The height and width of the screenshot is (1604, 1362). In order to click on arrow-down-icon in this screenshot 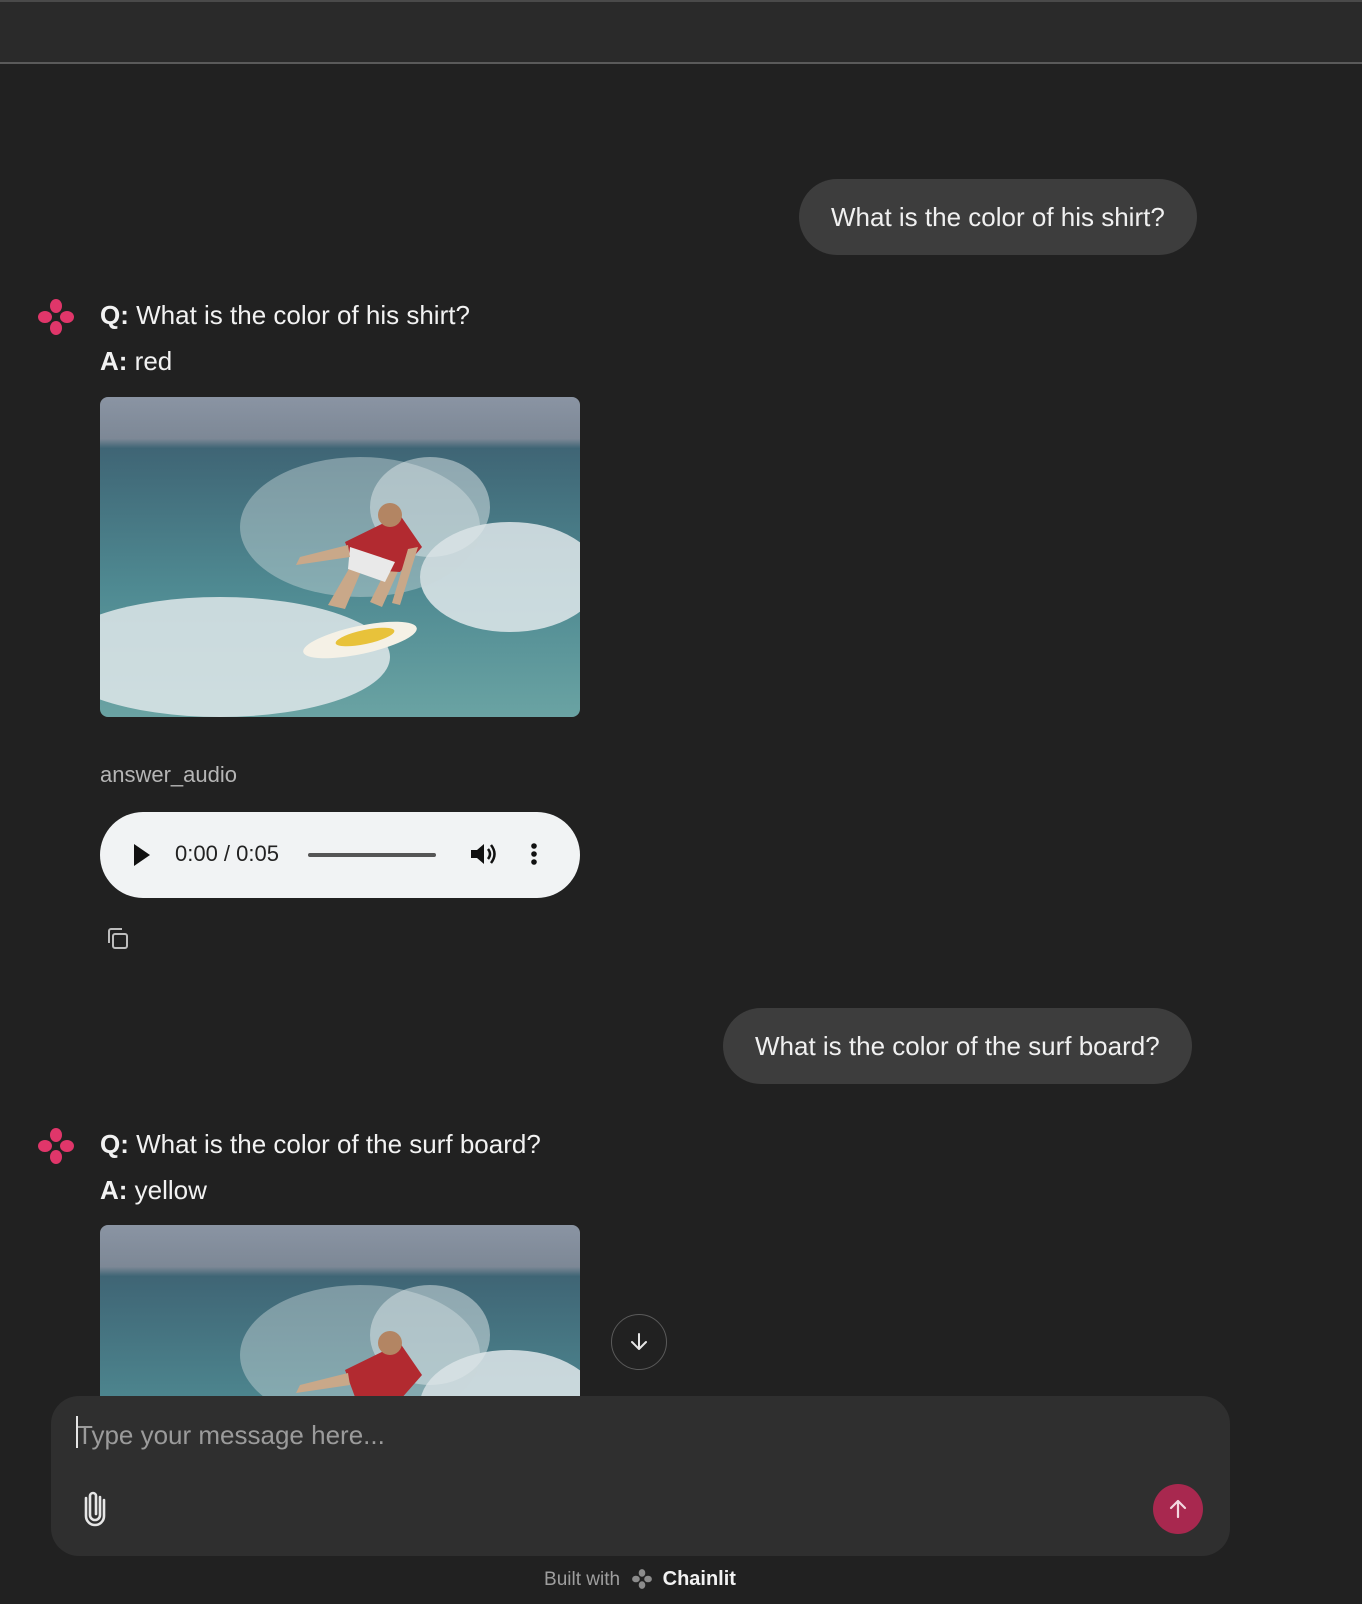, I will do `click(639, 1341)`.